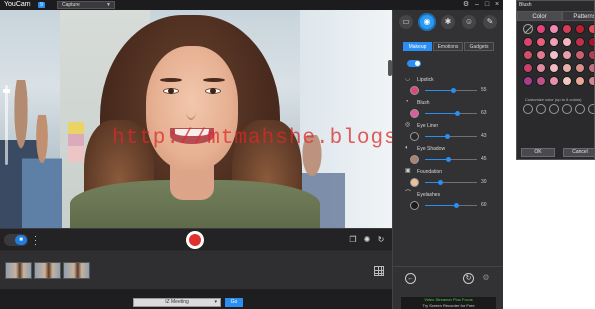 The width and height of the screenshot is (595, 309). What do you see at coordinates (234, 302) in the screenshot?
I see `go-button: Go` at bounding box center [234, 302].